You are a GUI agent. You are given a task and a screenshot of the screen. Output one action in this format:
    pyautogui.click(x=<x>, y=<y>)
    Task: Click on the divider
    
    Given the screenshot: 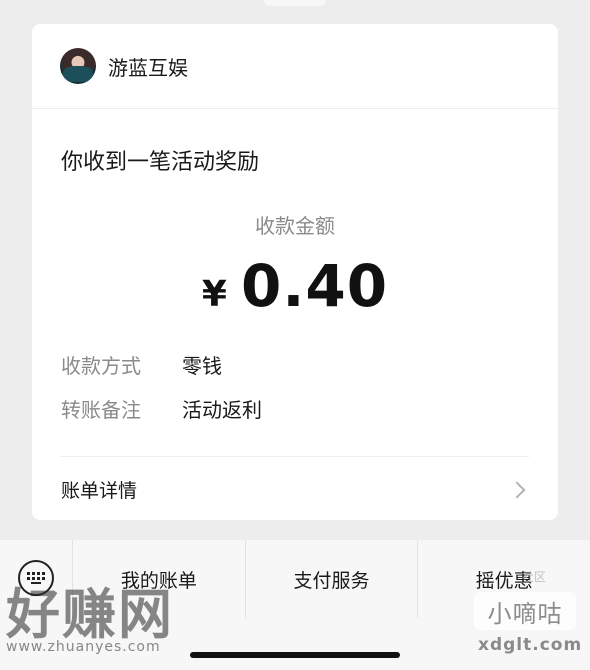 What is the action you would take?
    pyautogui.click(x=295, y=456)
    